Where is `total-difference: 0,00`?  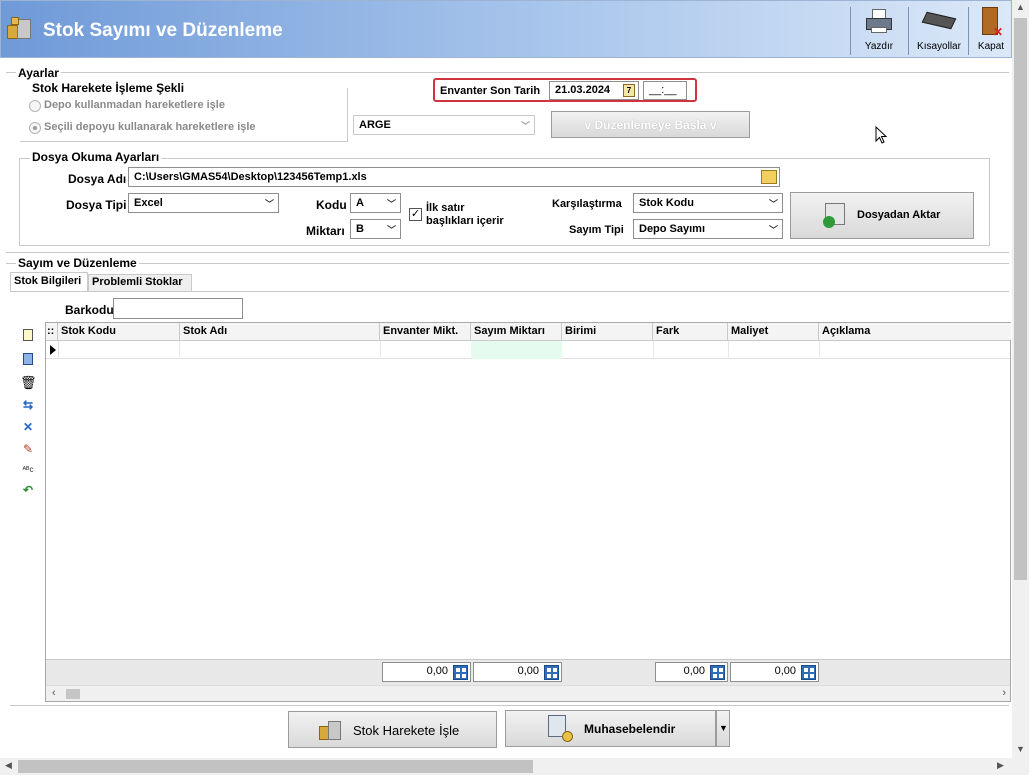 total-difference: 0,00 is located at coordinates (691, 672).